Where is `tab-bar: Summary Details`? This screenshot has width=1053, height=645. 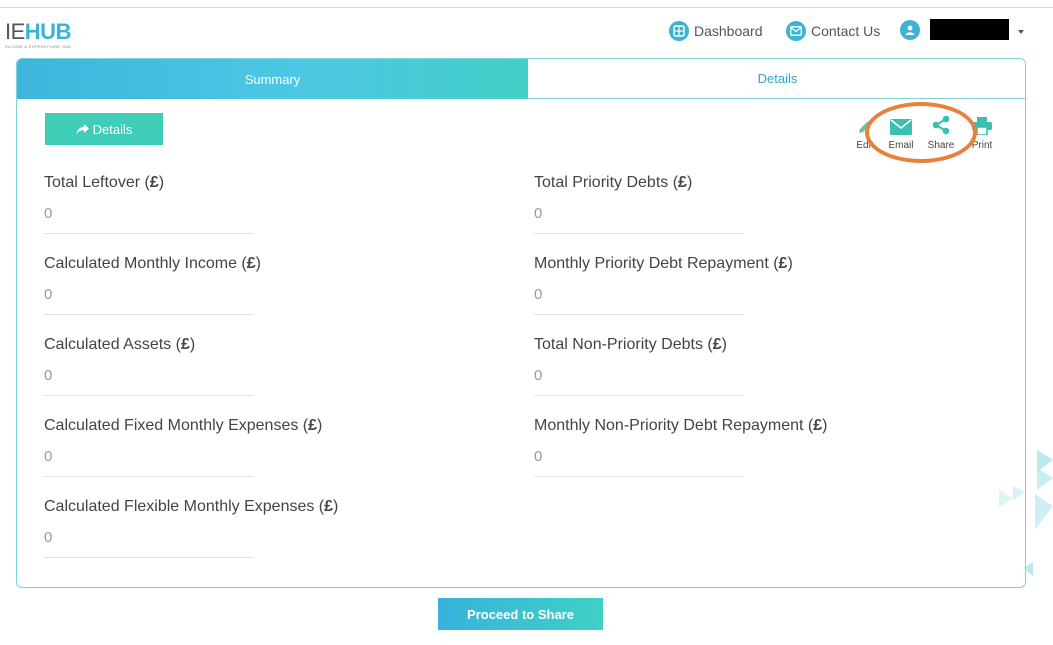 tab-bar: Summary Details is located at coordinates (521, 79).